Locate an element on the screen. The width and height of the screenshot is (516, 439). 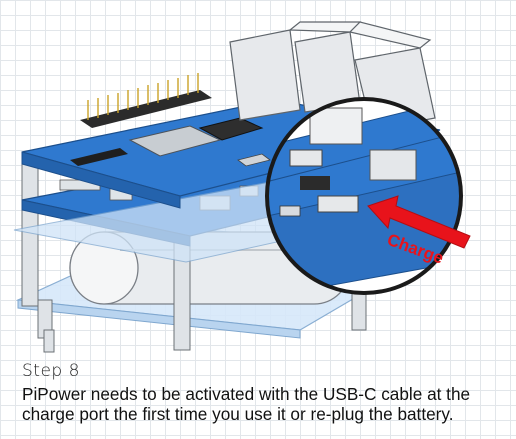
front-standoff is located at coordinates (49, 341).